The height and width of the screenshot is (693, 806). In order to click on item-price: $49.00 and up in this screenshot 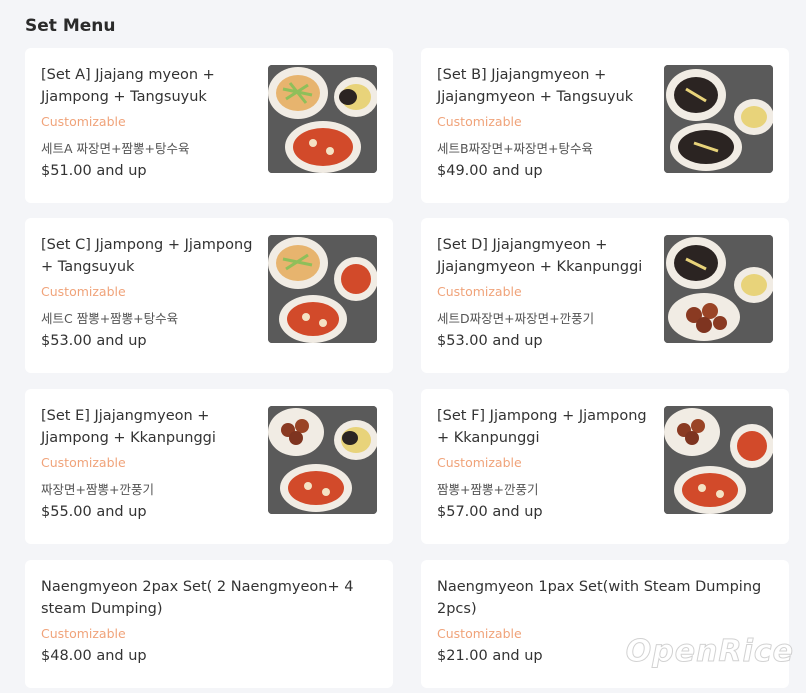, I will do `click(490, 171)`.